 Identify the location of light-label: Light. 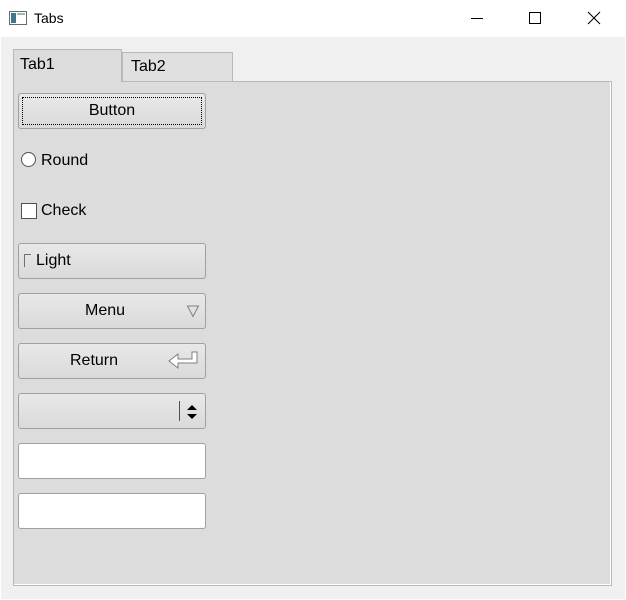
(53, 260).